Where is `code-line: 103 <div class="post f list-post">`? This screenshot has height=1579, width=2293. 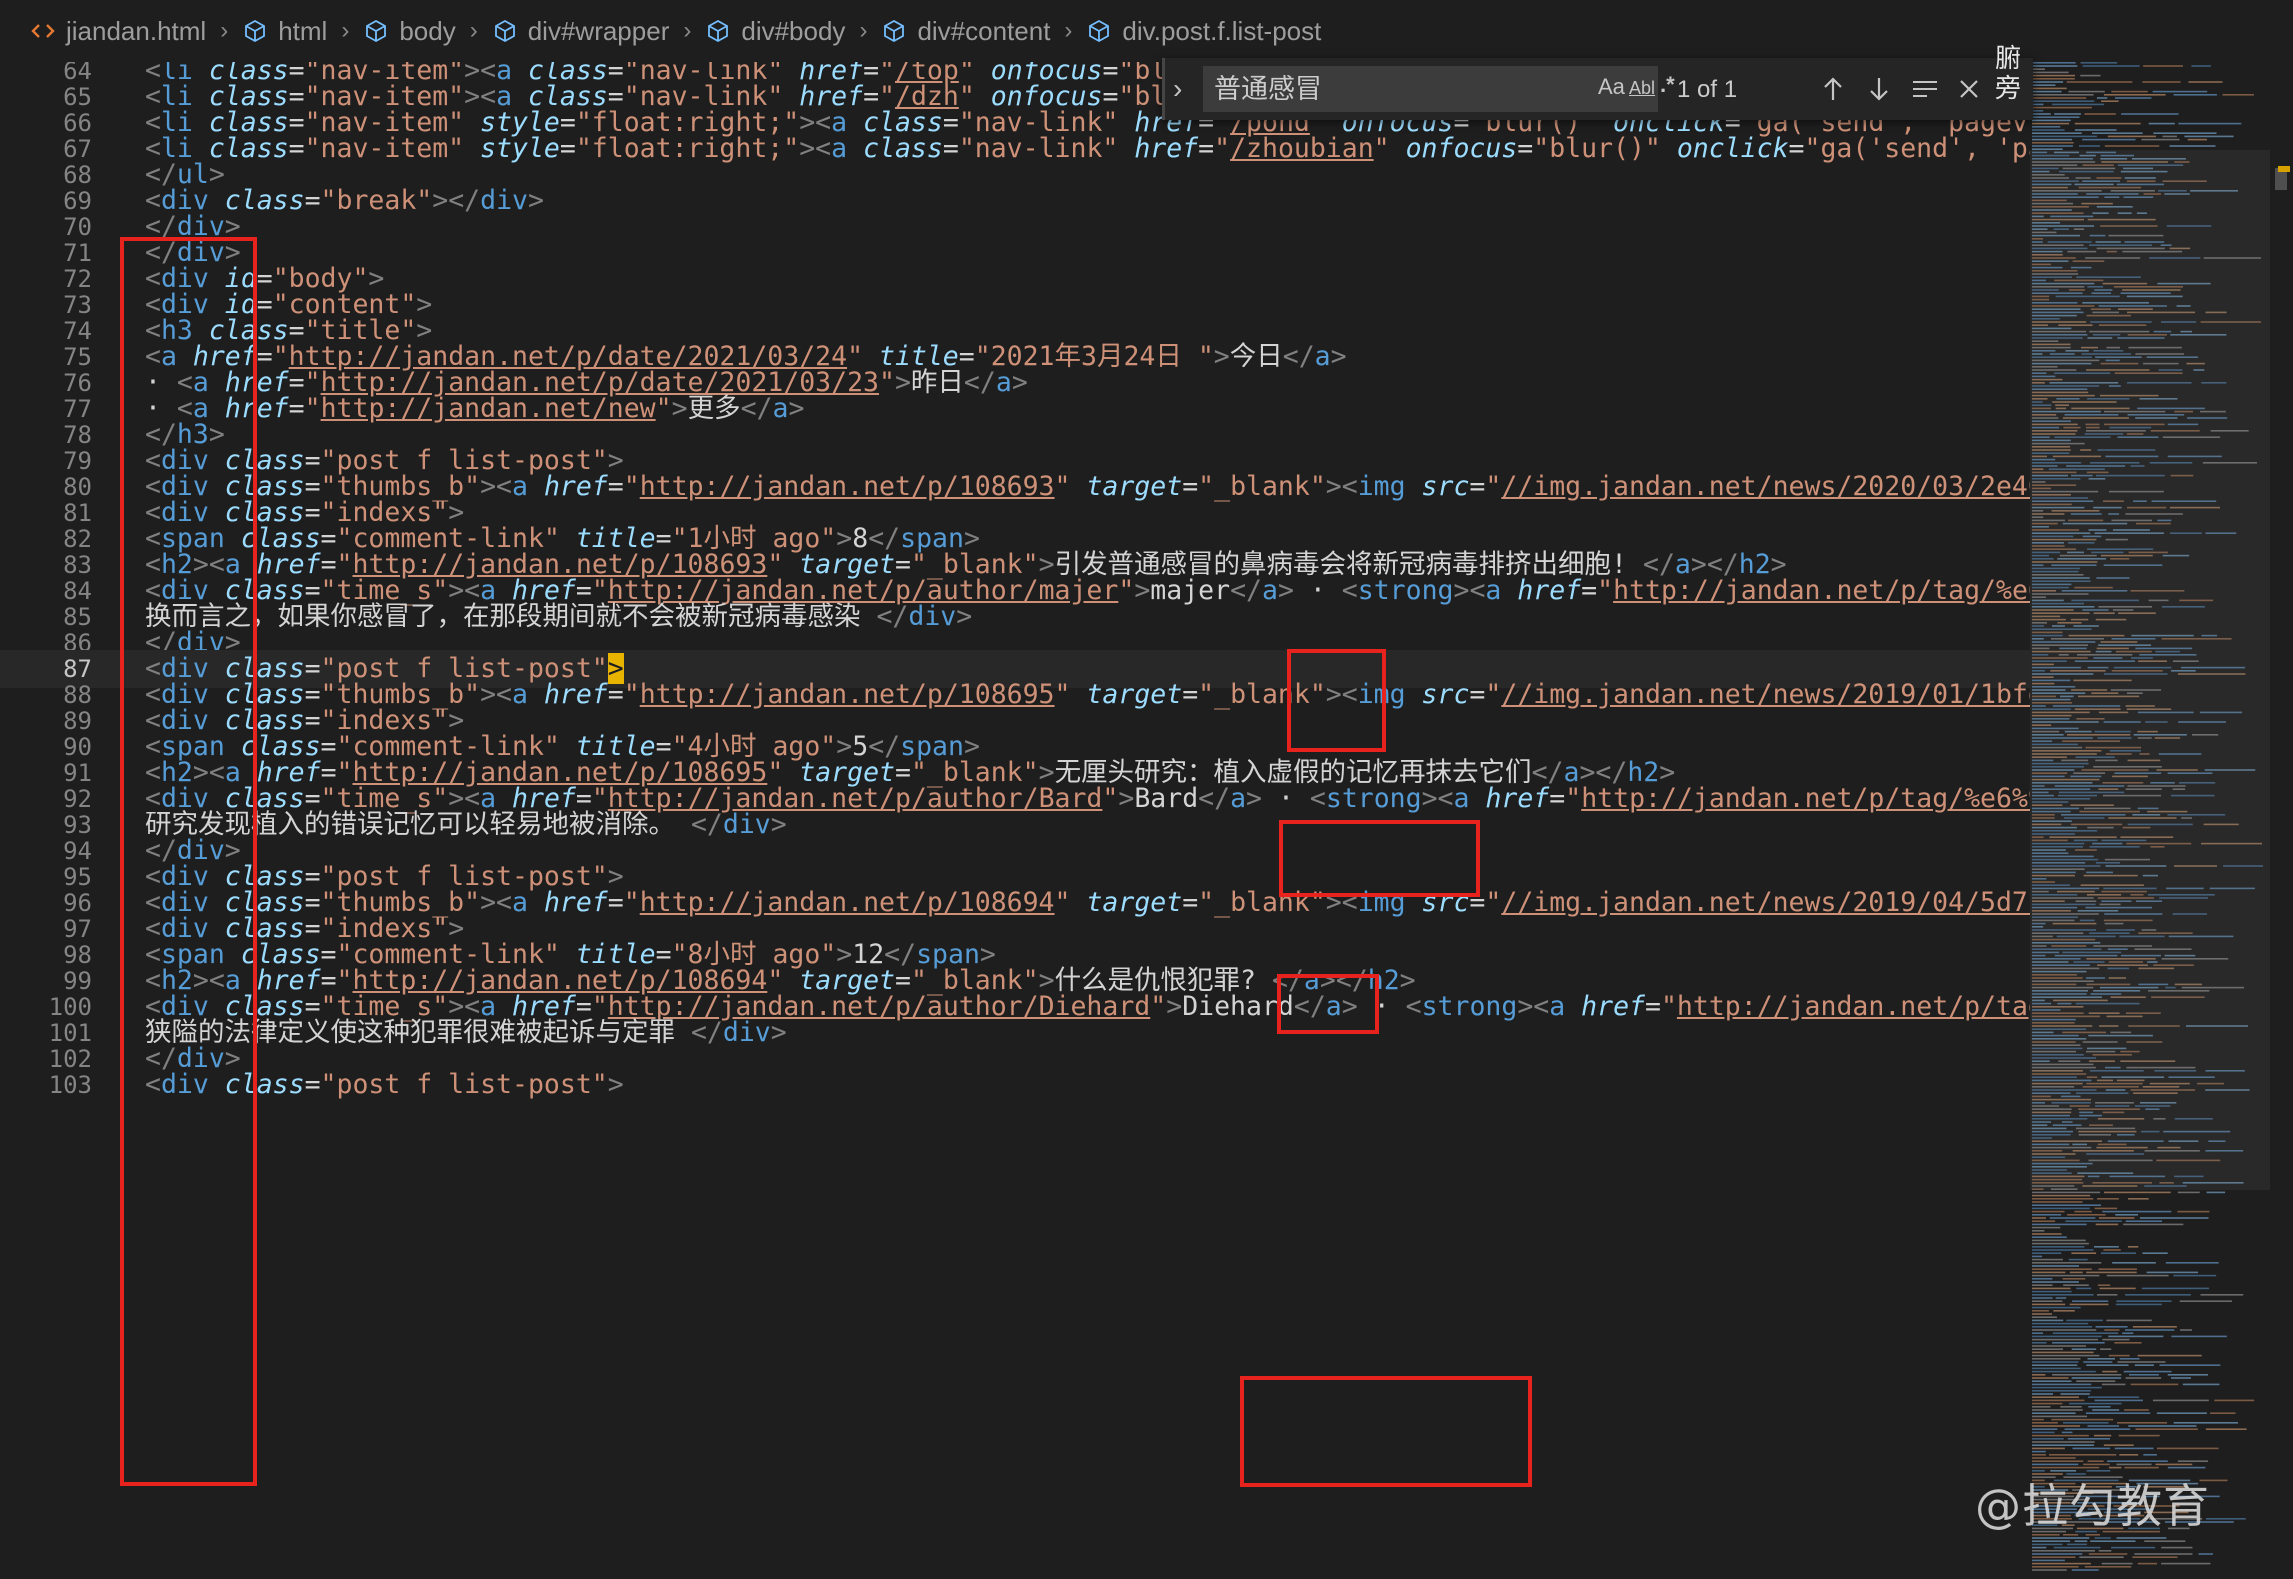
code-line: 103 <div class="post f list-post"> is located at coordinates (1015, 1085).